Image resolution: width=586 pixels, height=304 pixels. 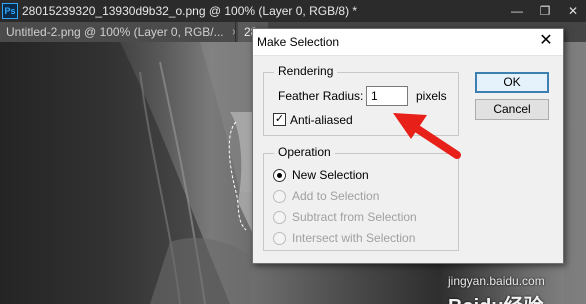 What do you see at coordinates (545, 11) in the screenshot?
I see `restore-button: ❐` at bounding box center [545, 11].